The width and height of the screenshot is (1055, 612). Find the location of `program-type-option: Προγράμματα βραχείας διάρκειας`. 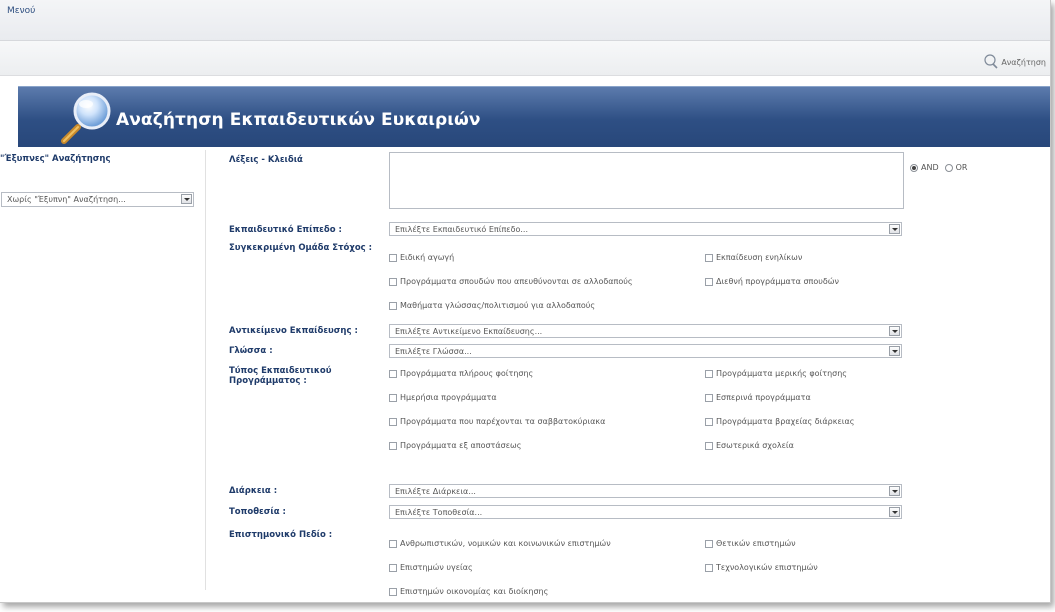

program-type-option: Προγράμματα βραχείας διάρκειας is located at coordinates (779, 421).